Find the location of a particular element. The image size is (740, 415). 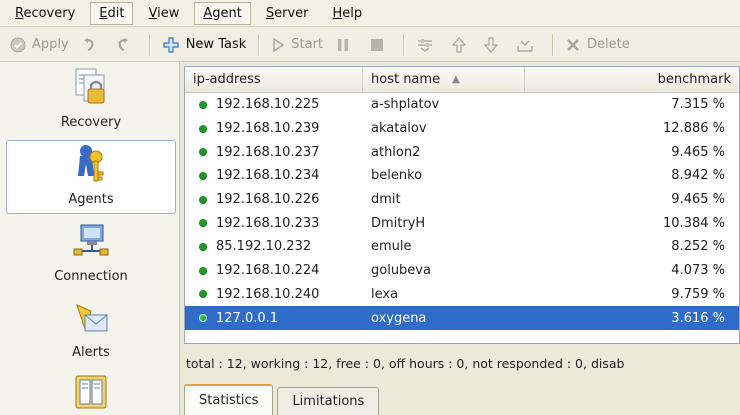

cell-ip: 192.168.10.225 is located at coordinates (268, 105).